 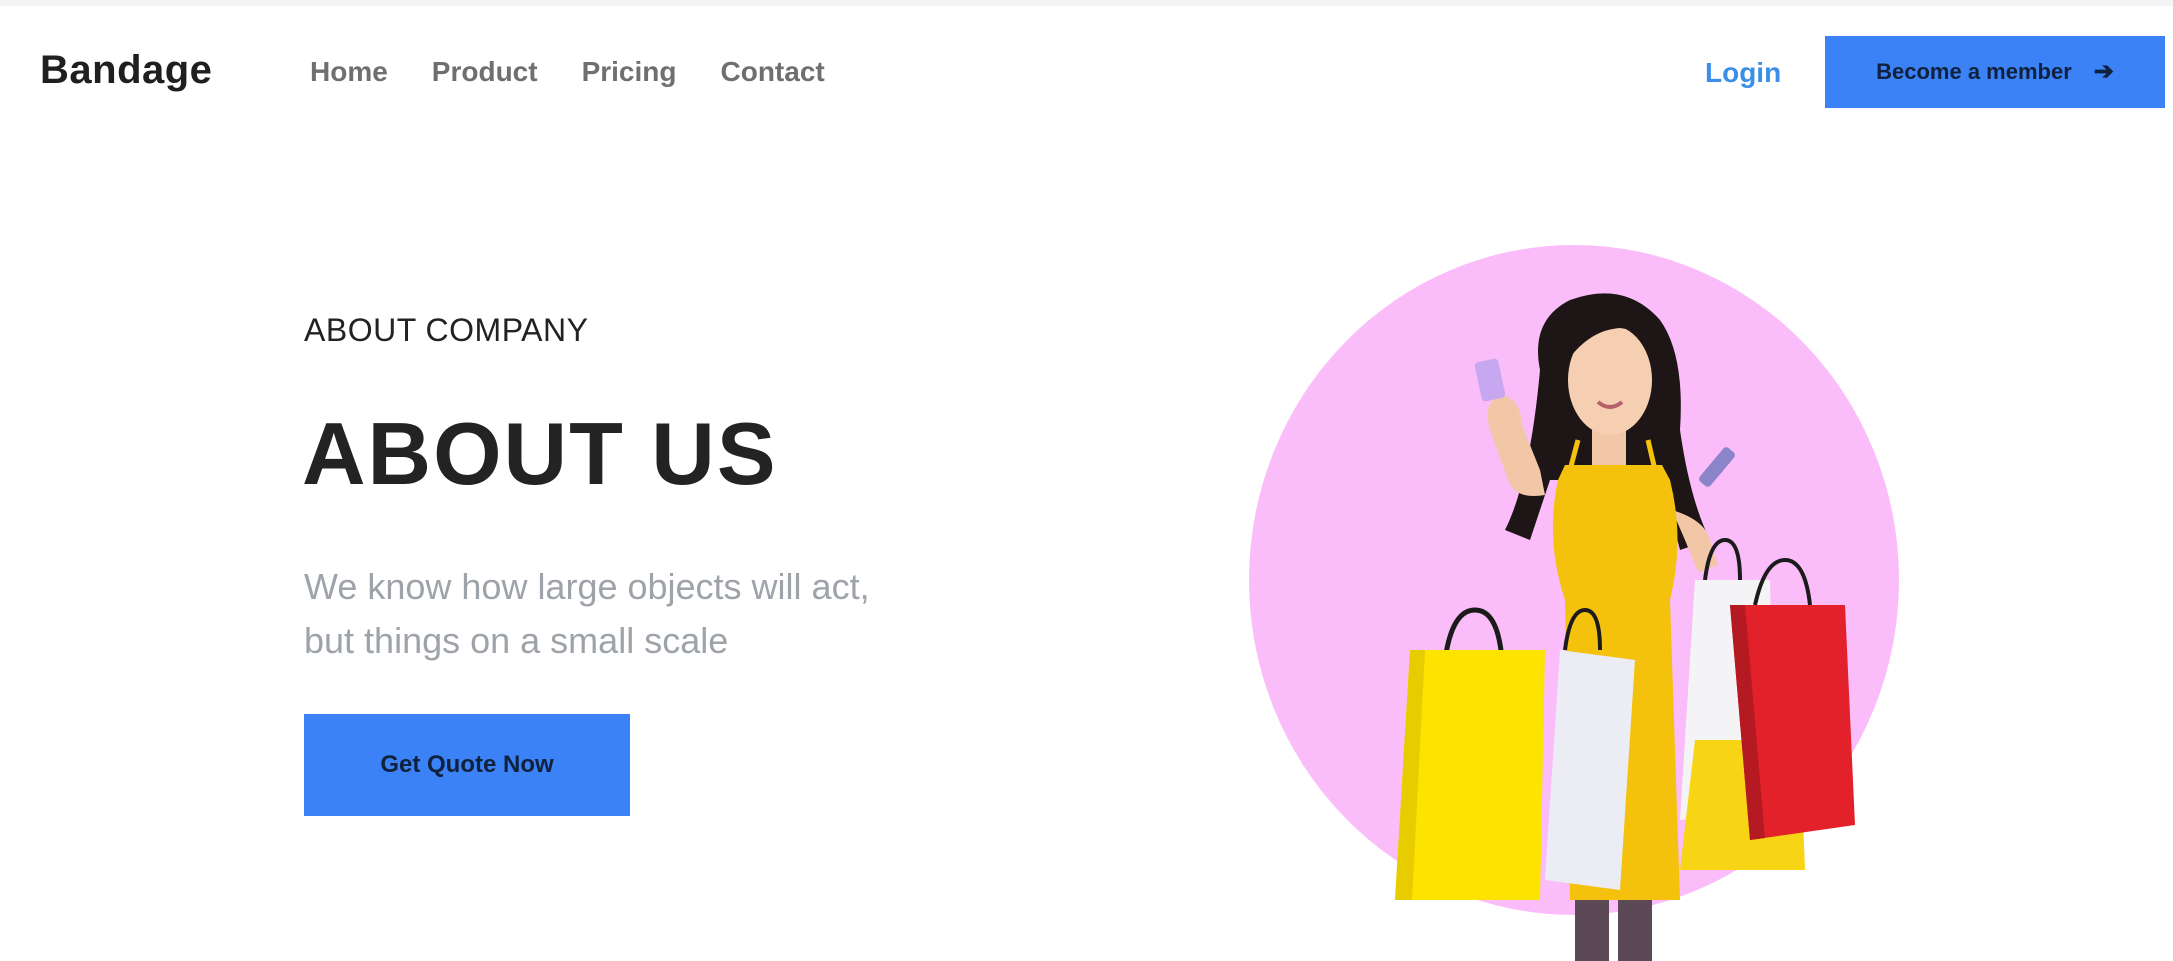 What do you see at coordinates (540, 453) in the screenshot?
I see `hero-title: ABOUT US` at bounding box center [540, 453].